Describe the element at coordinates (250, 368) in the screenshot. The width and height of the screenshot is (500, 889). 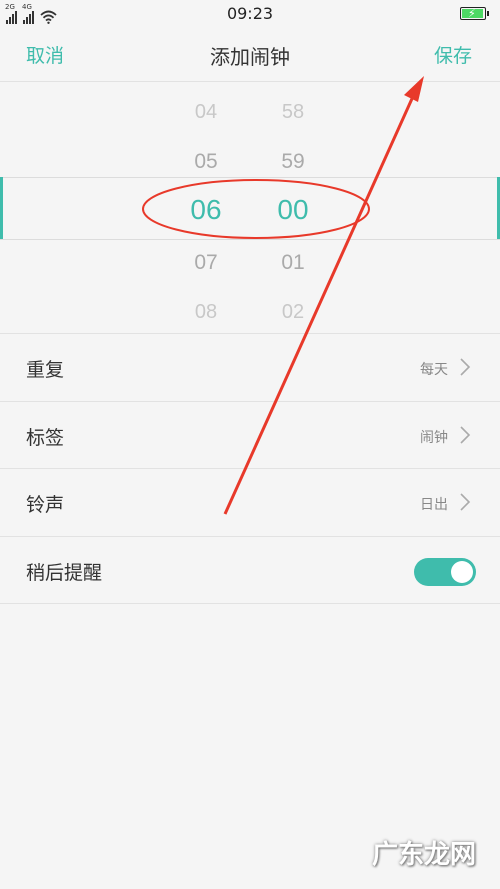
I see `repeat-row: 重复 每天` at that location.